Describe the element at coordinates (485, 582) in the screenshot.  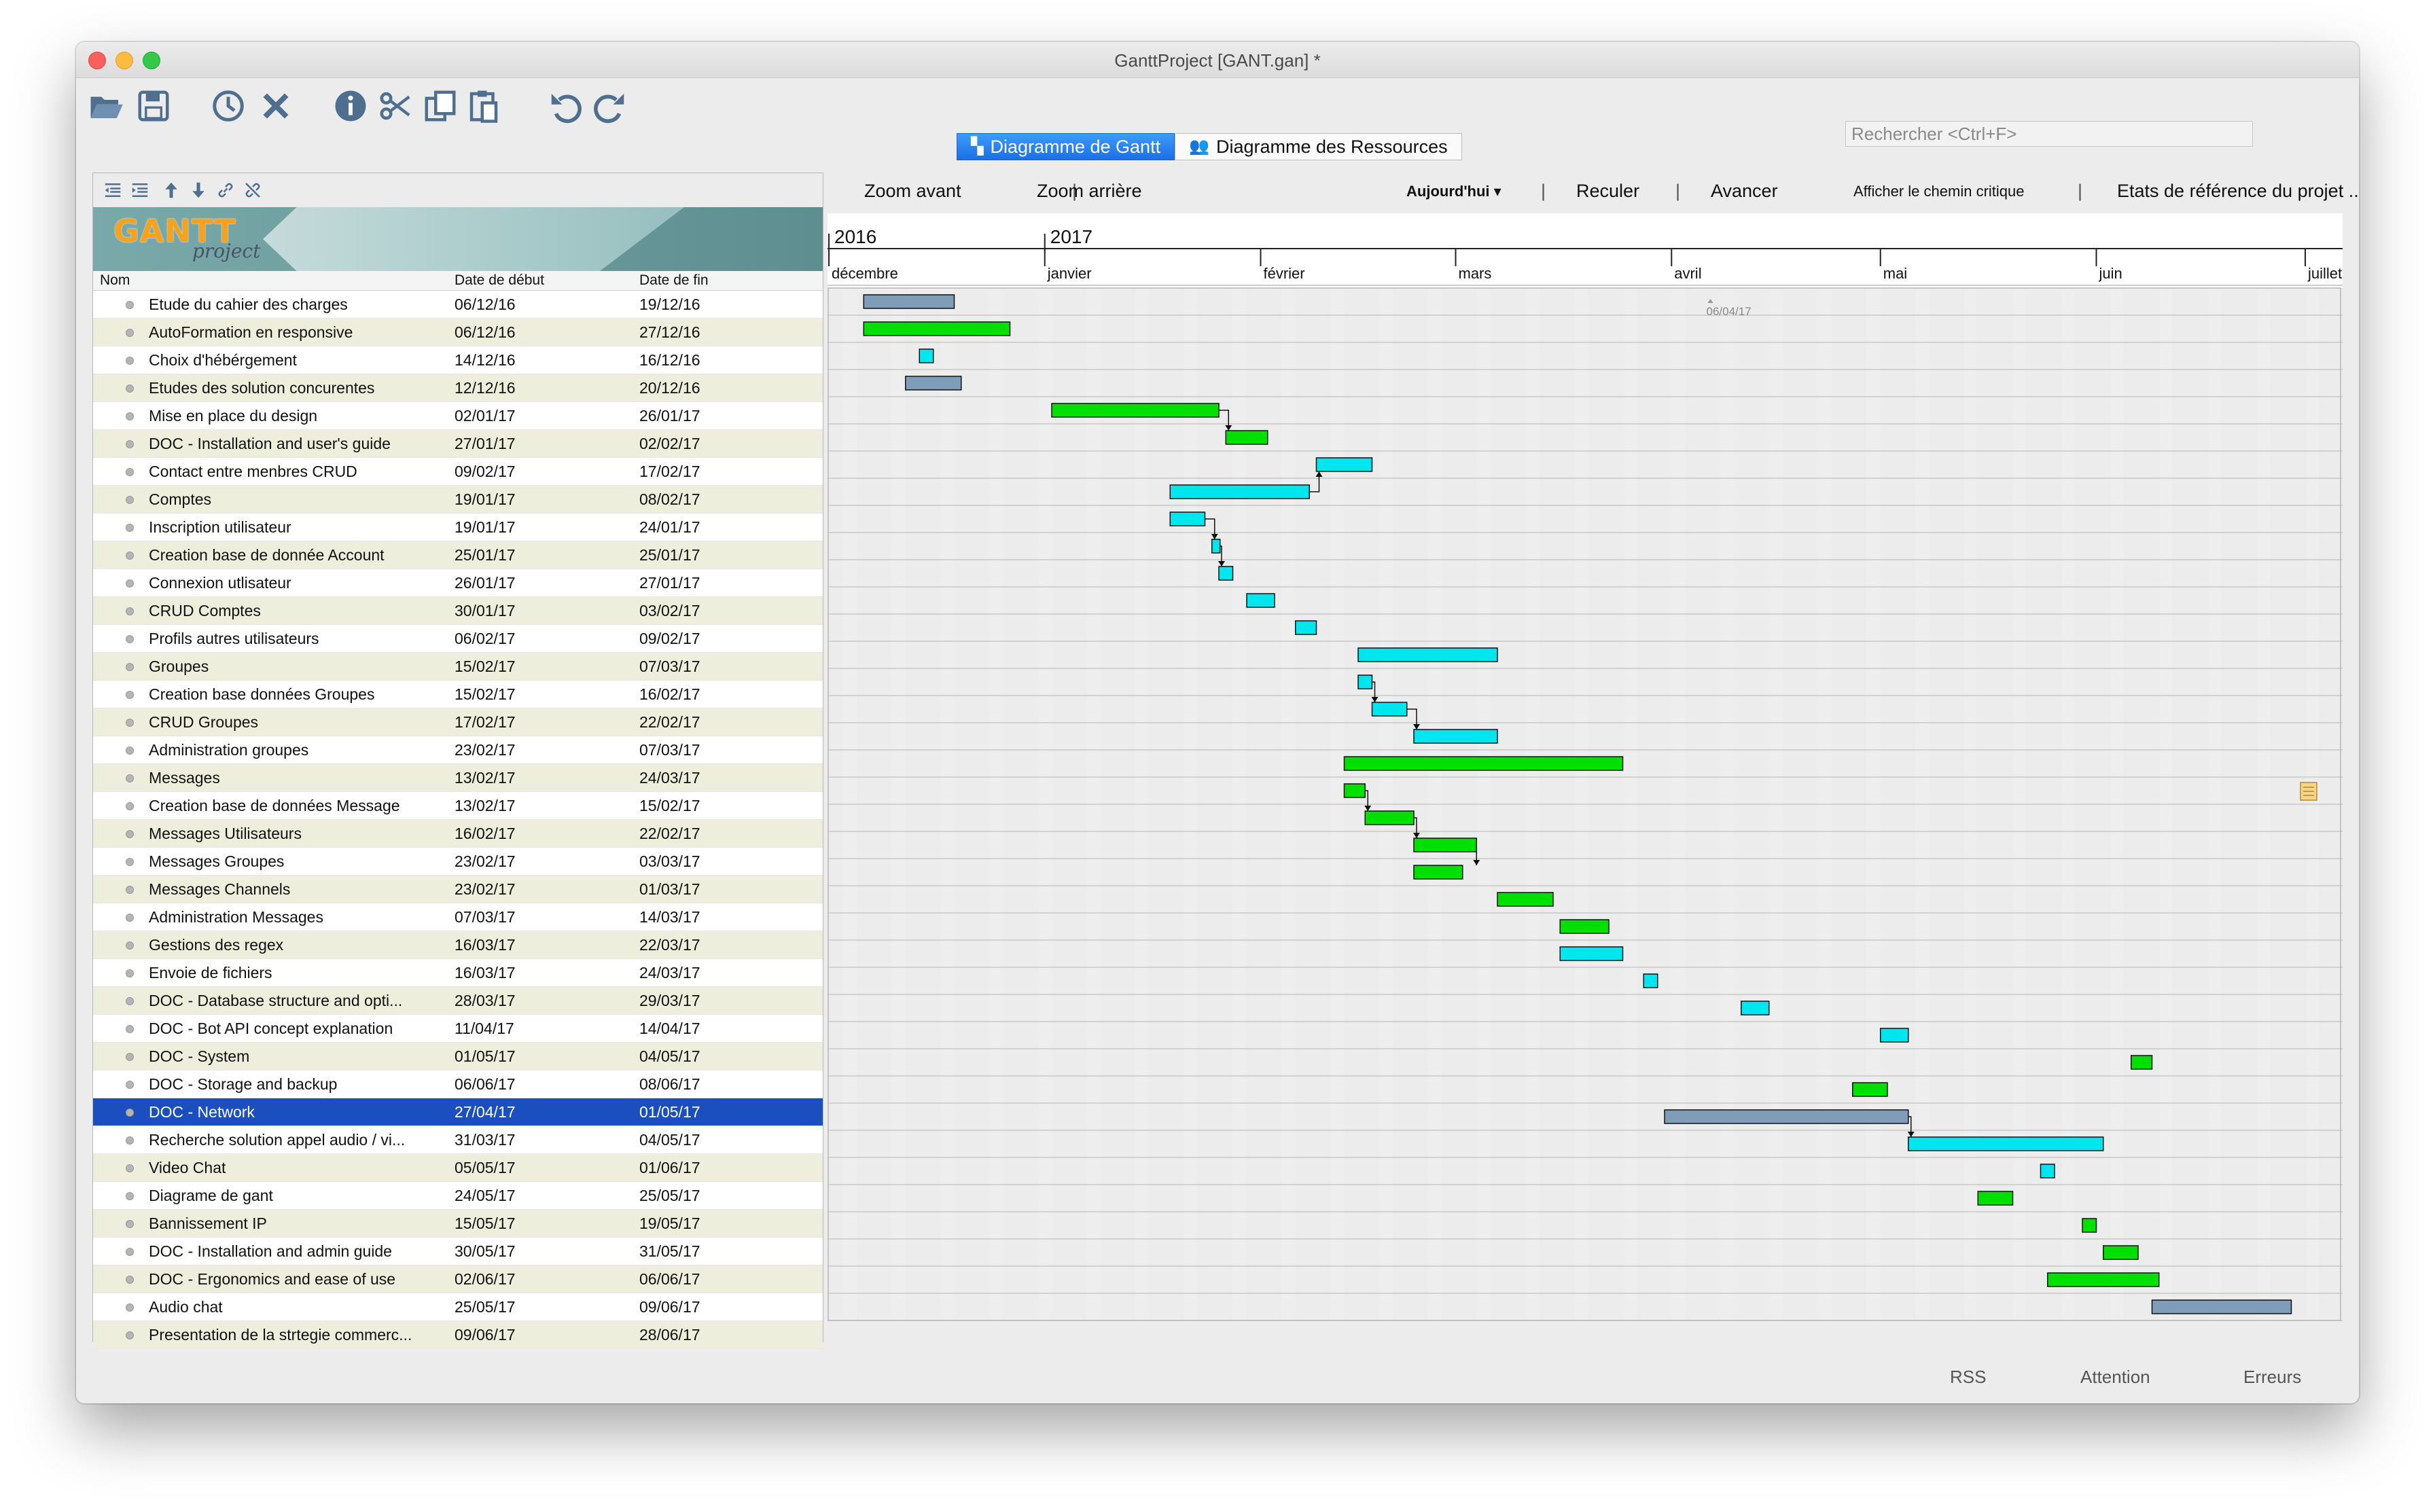
I see `task-start-date: 26/01/17` at that location.